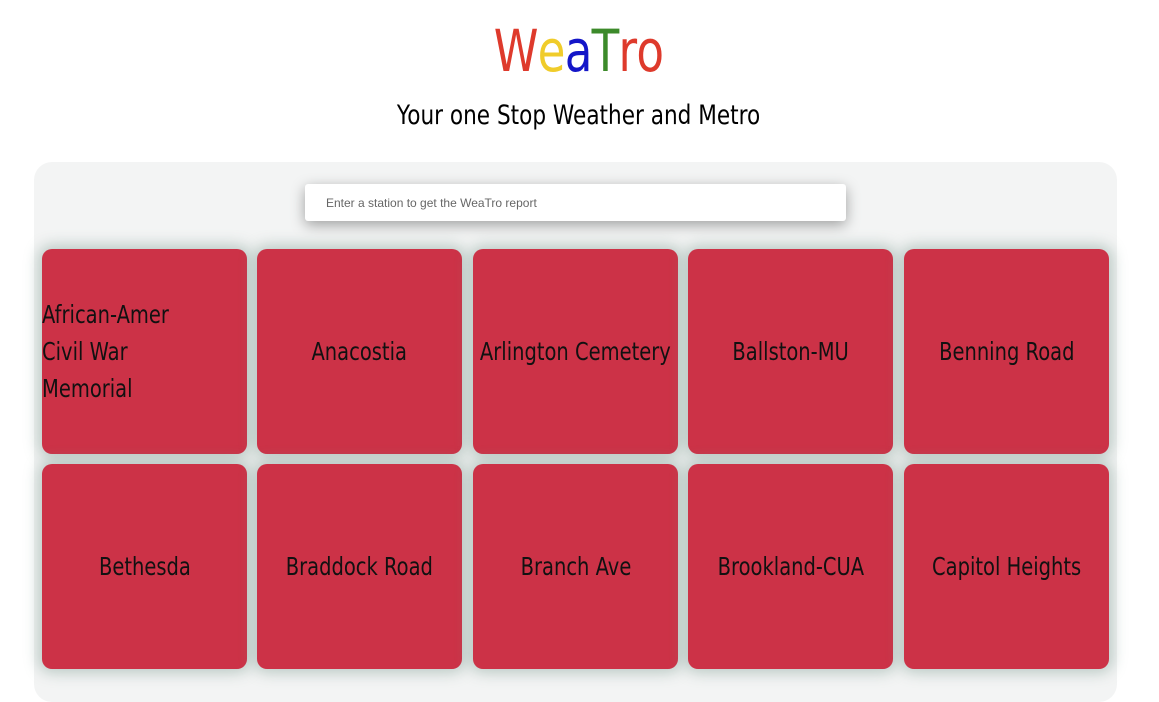 Image resolution: width=1159 pixels, height=702 pixels. I want to click on station-tile-label: Branch Ave, so click(575, 566).